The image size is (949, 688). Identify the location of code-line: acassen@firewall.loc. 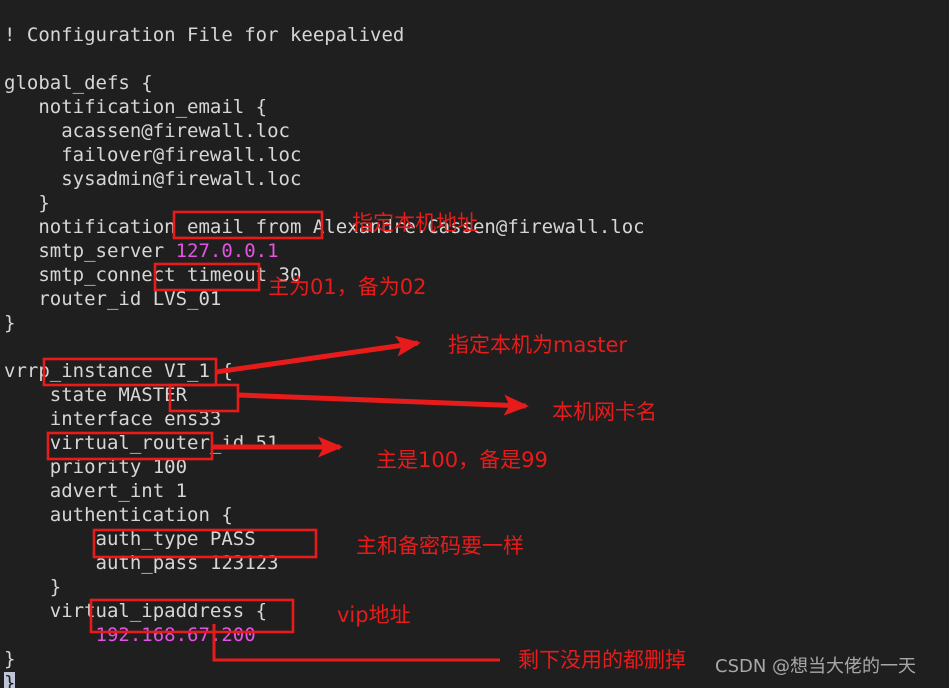
(147, 131).